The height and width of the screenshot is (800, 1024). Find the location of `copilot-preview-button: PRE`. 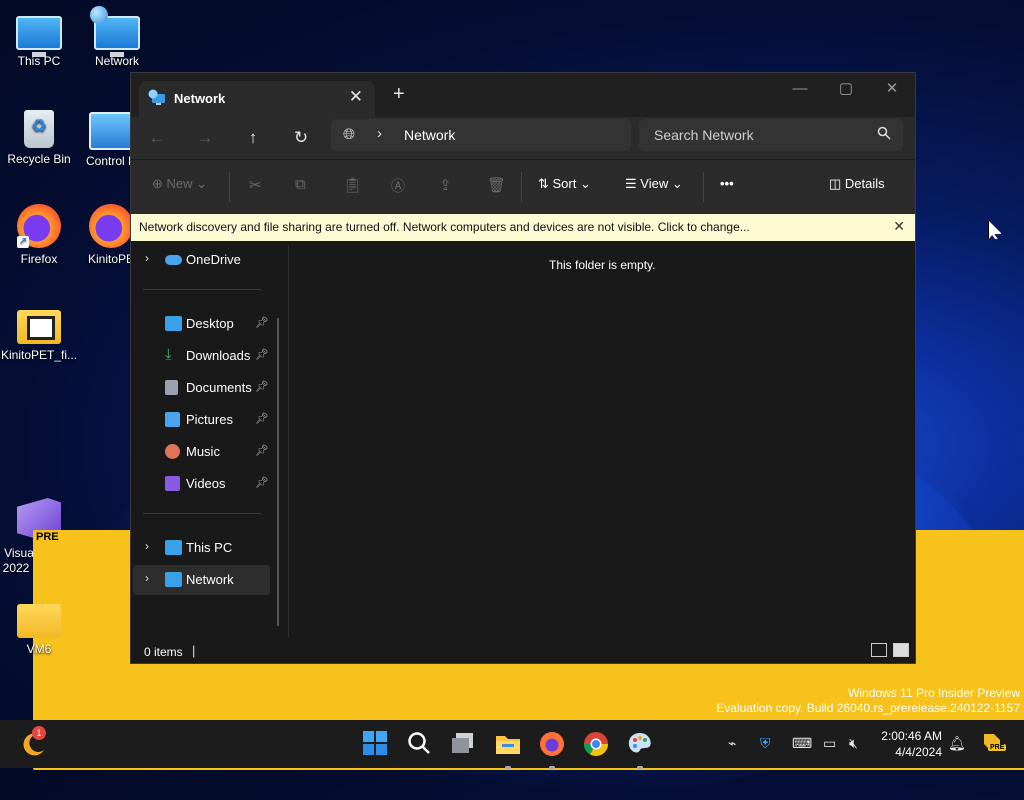

copilot-preview-button: PRE is located at coordinates (994, 744).